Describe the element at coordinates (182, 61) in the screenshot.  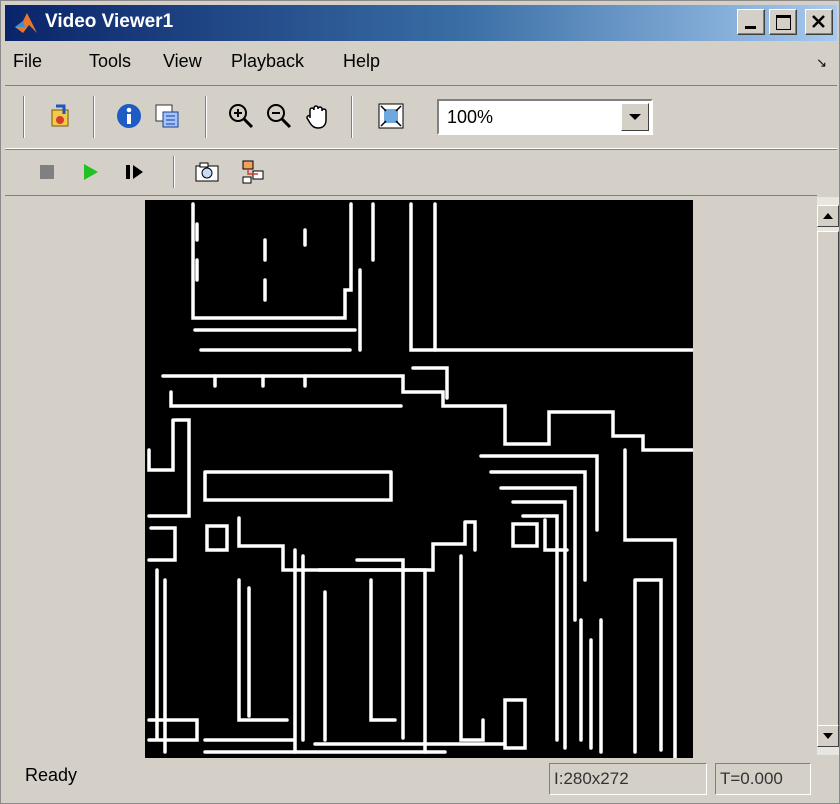
I see `menu-view: View` at that location.